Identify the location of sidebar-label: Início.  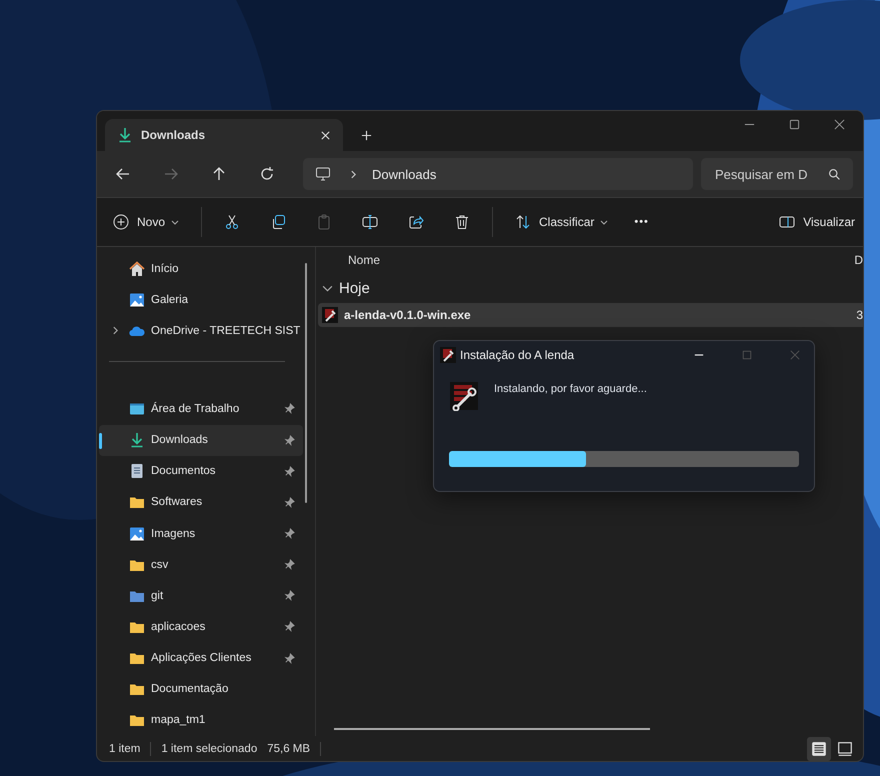
(165, 268).